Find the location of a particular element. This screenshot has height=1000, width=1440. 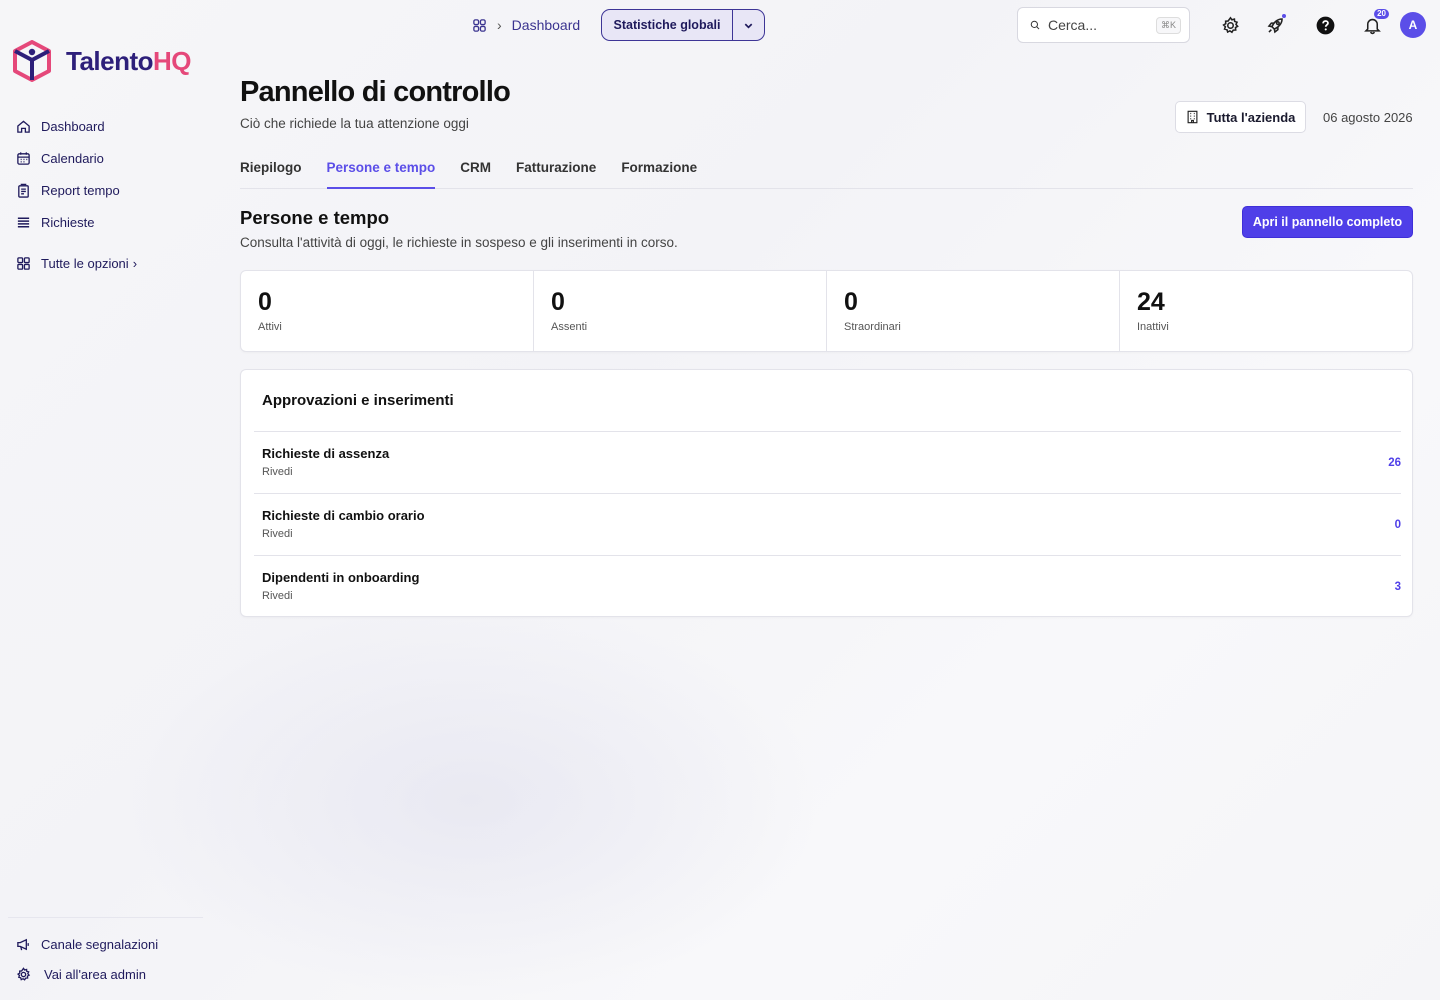

stat-label: Attivi is located at coordinates (270, 327).